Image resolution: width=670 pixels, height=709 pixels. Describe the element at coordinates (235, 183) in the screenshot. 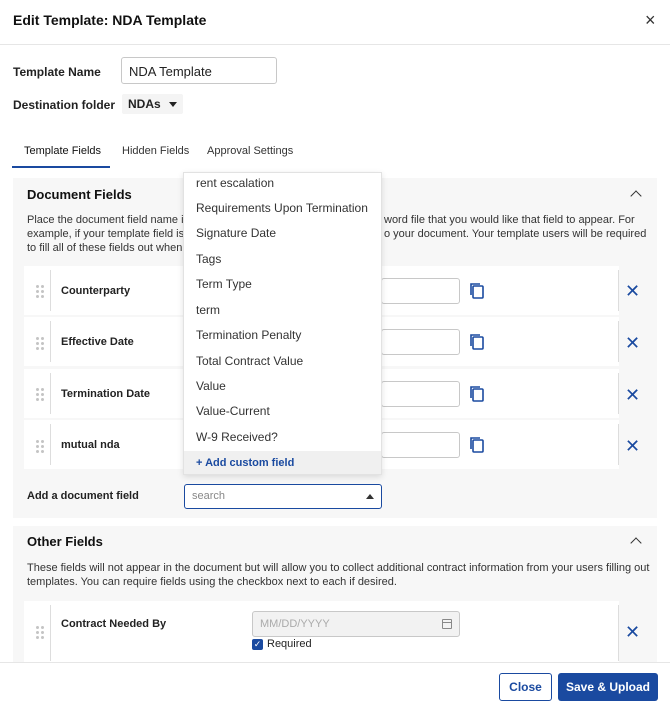

I see `dropdown-option: rent escalation` at that location.